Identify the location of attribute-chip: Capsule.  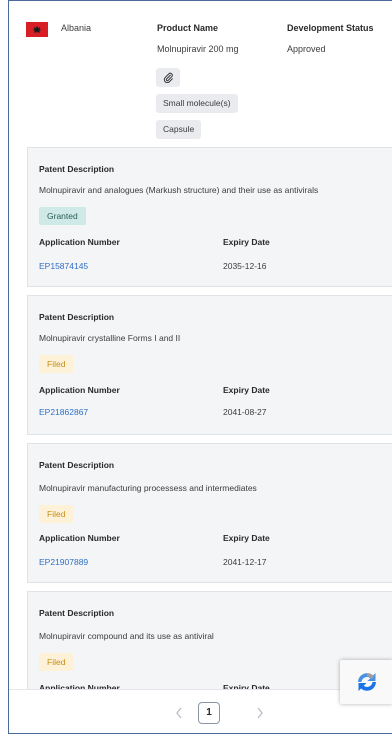
(179, 129).